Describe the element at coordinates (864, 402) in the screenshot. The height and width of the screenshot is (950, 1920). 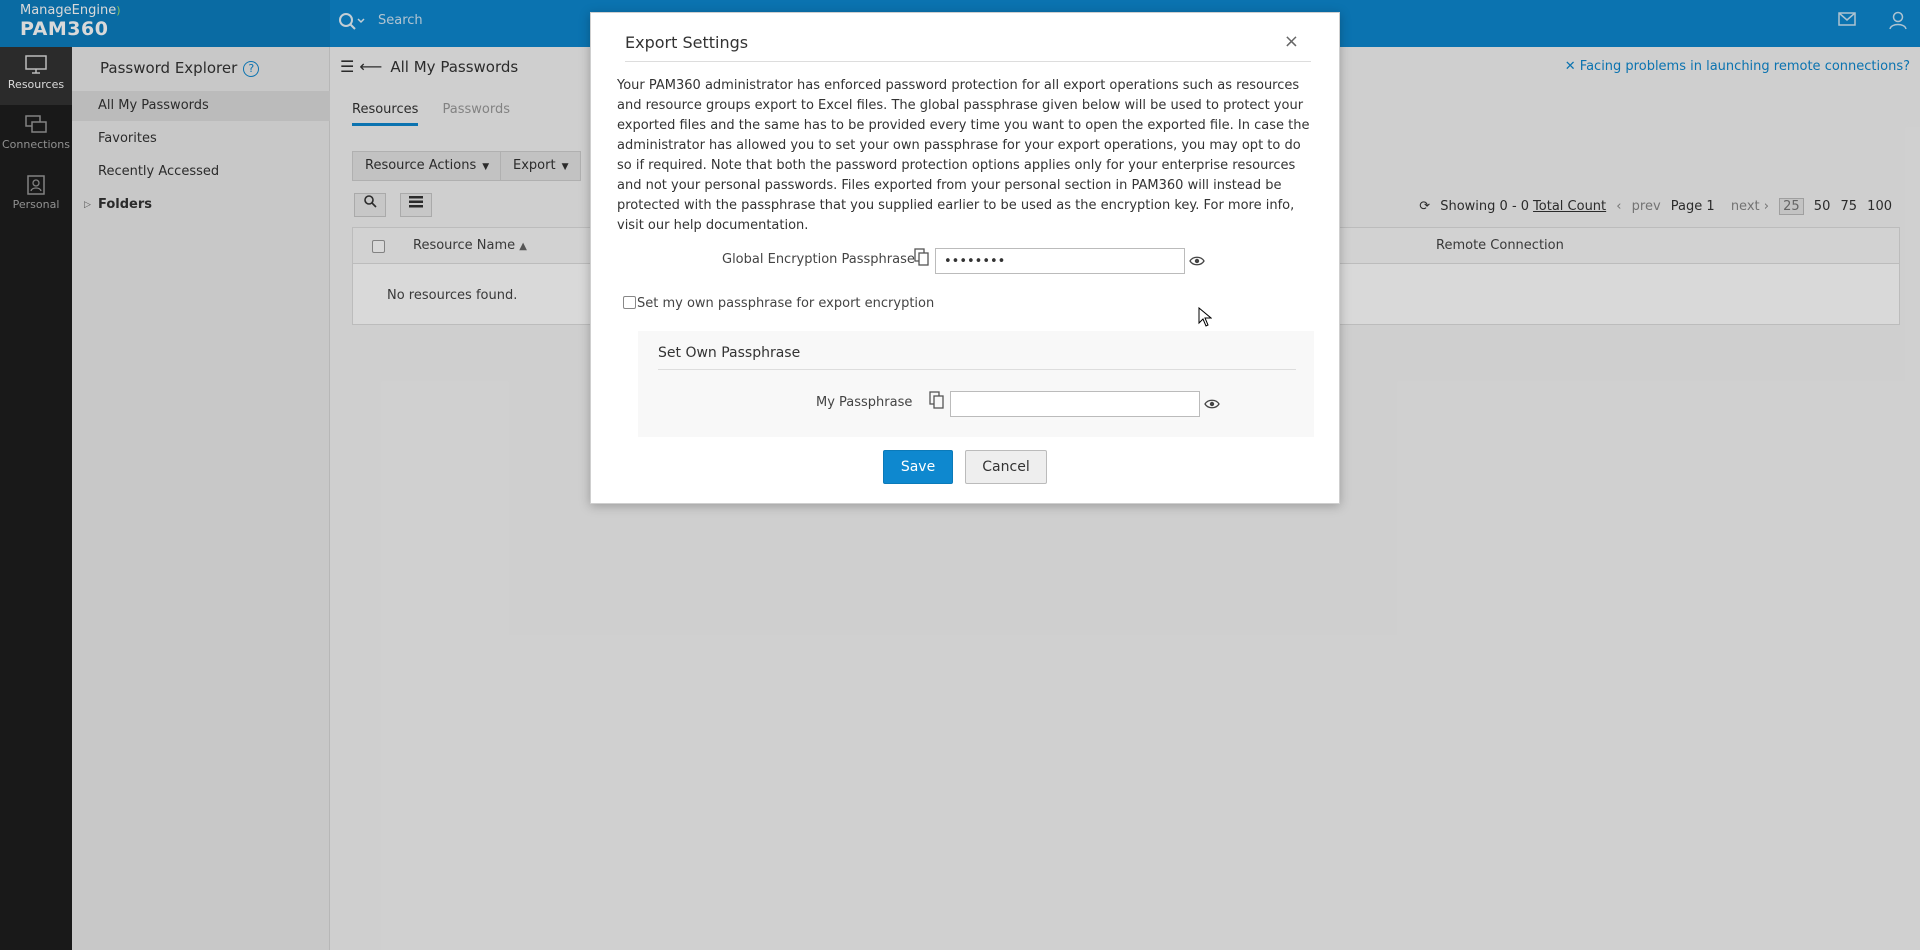
I see `my-passphrase-label: My Passphrase` at that location.